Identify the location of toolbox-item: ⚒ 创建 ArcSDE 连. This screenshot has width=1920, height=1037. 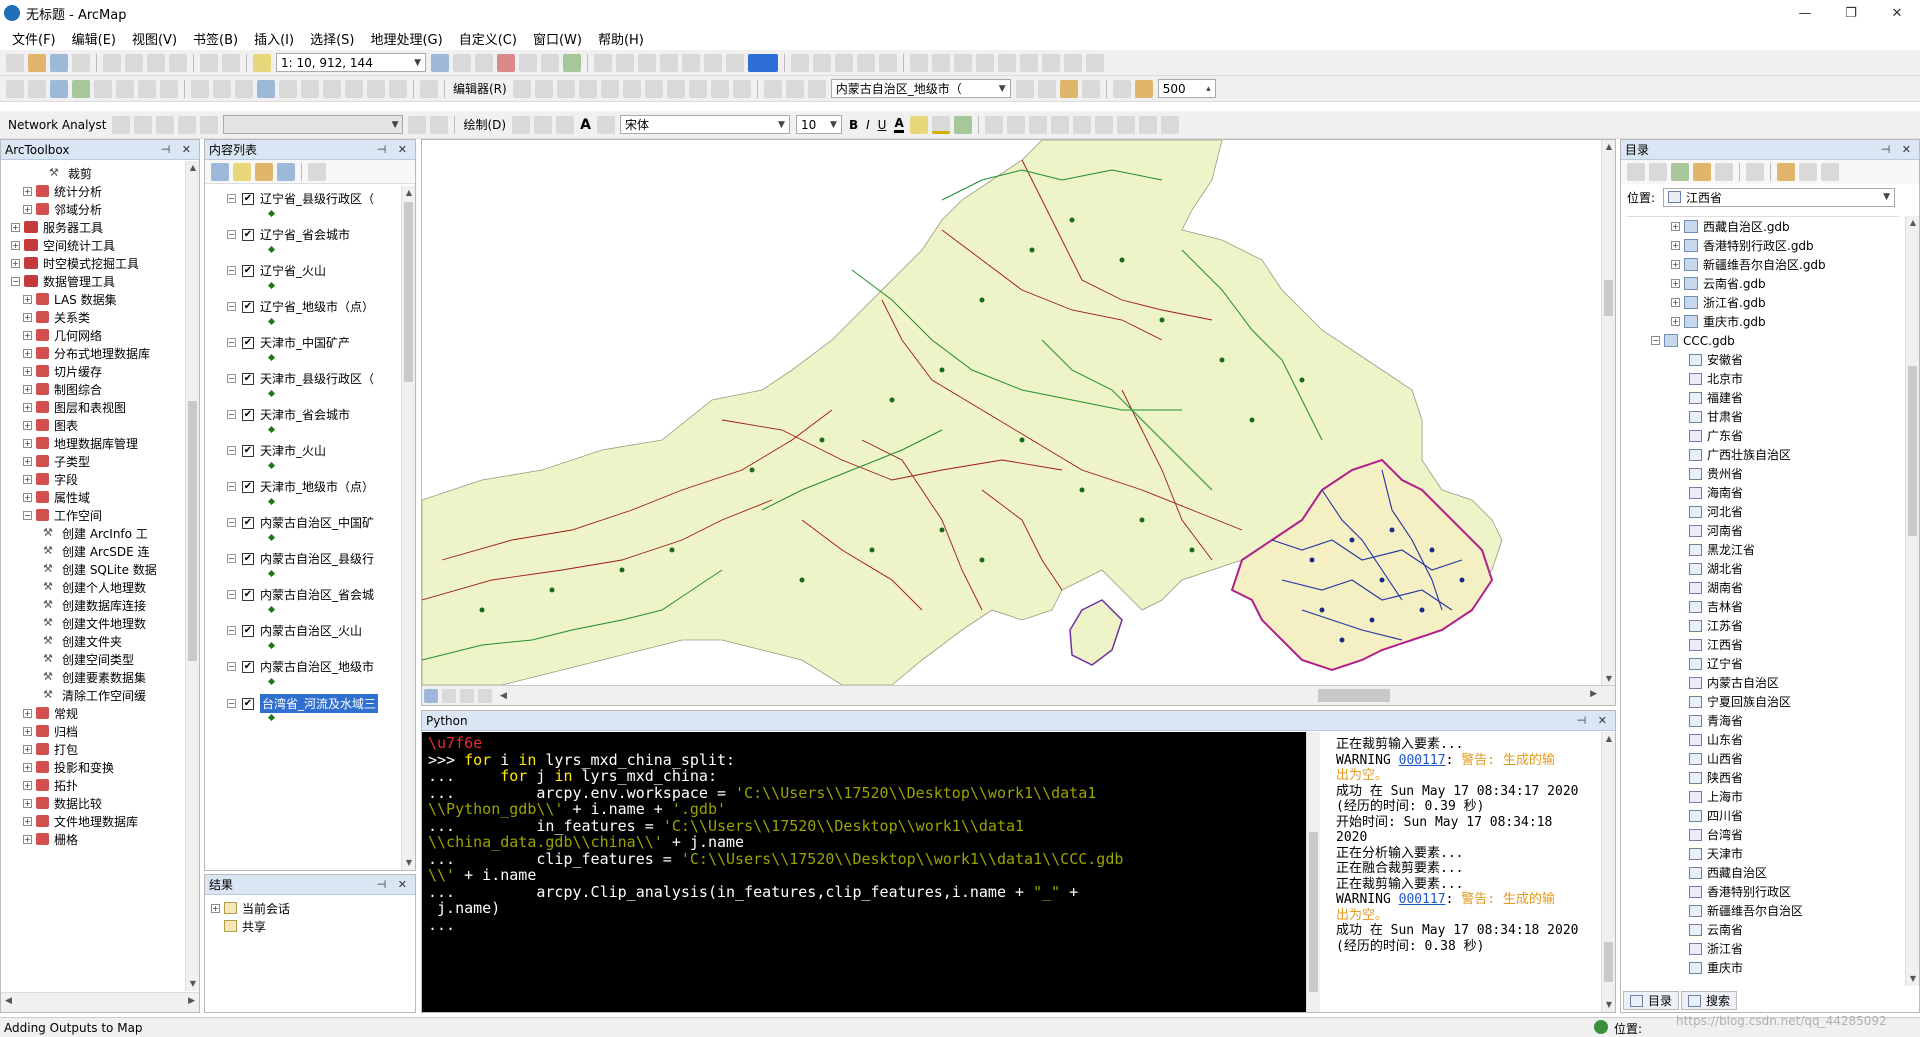
(92, 551).